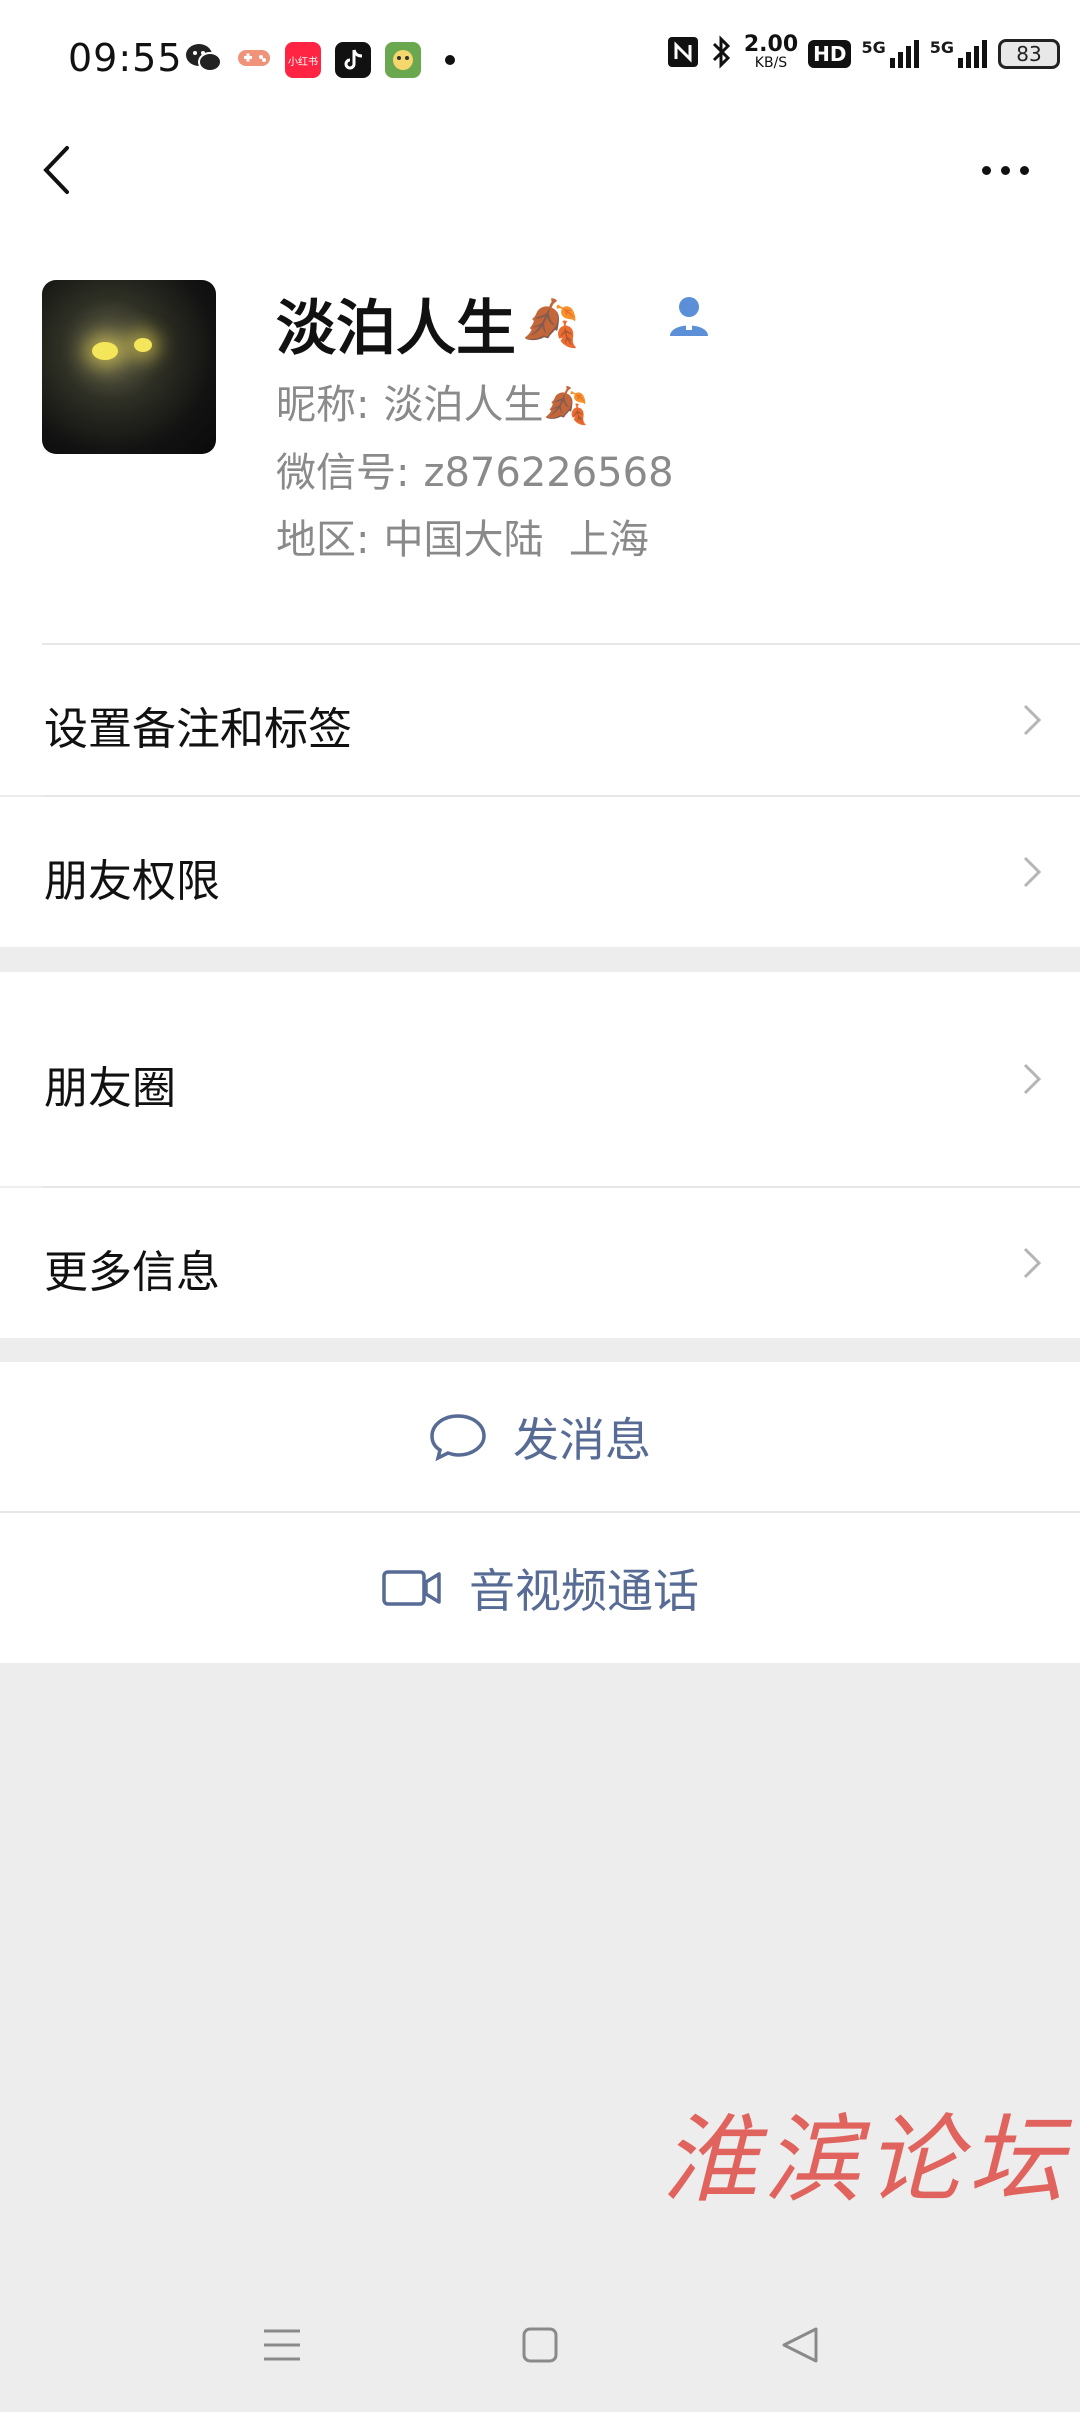 The width and height of the screenshot is (1080, 2412). I want to click on more-dot-icon, so click(450, 60).